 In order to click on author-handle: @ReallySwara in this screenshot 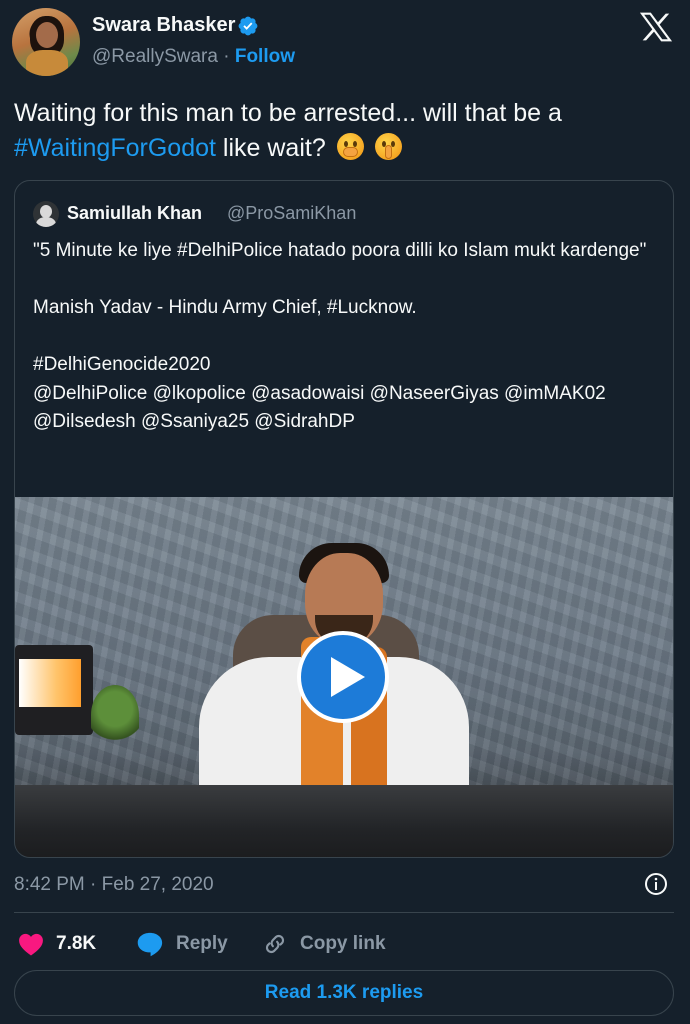, I will do `click(155, 56)`.